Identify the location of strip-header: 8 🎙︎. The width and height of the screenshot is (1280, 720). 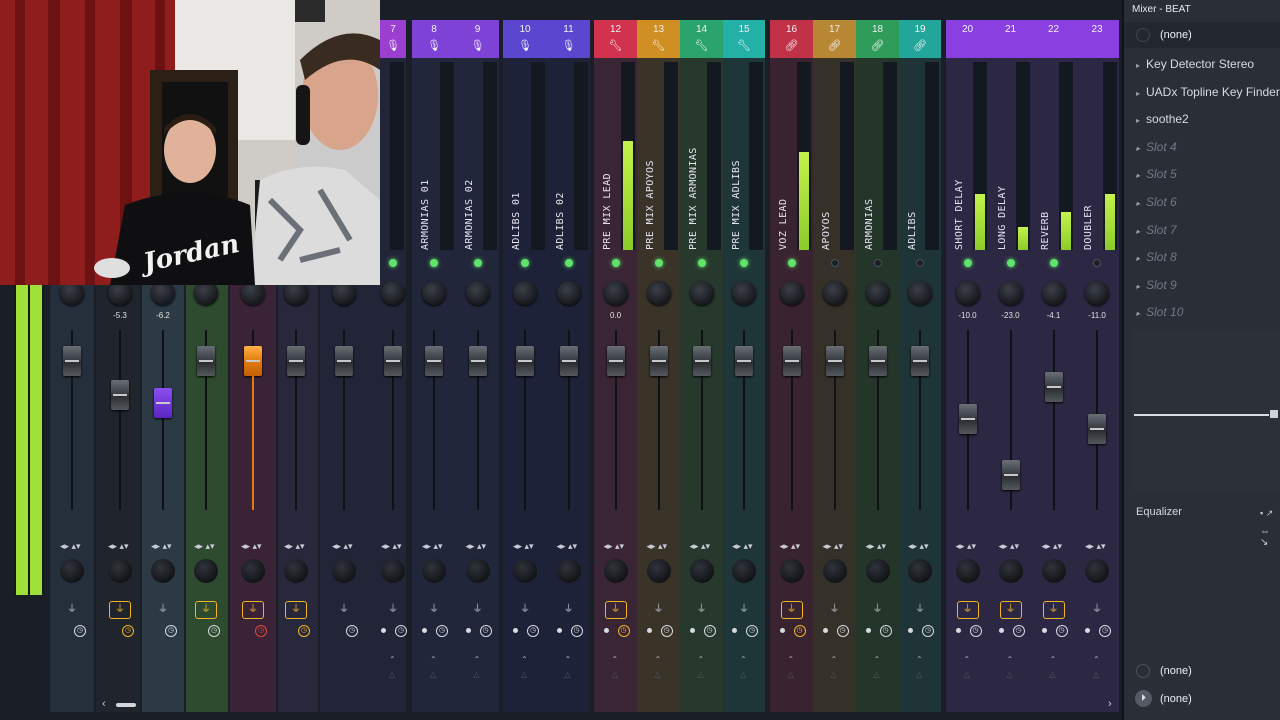
(434, 39).